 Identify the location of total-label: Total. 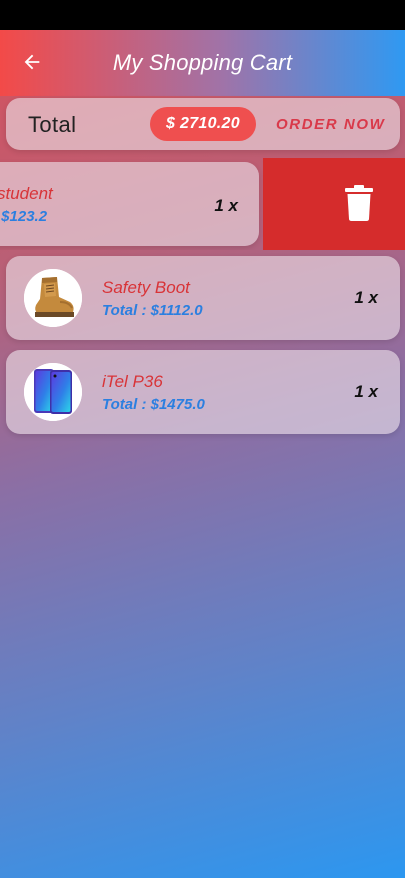
(52, 124).